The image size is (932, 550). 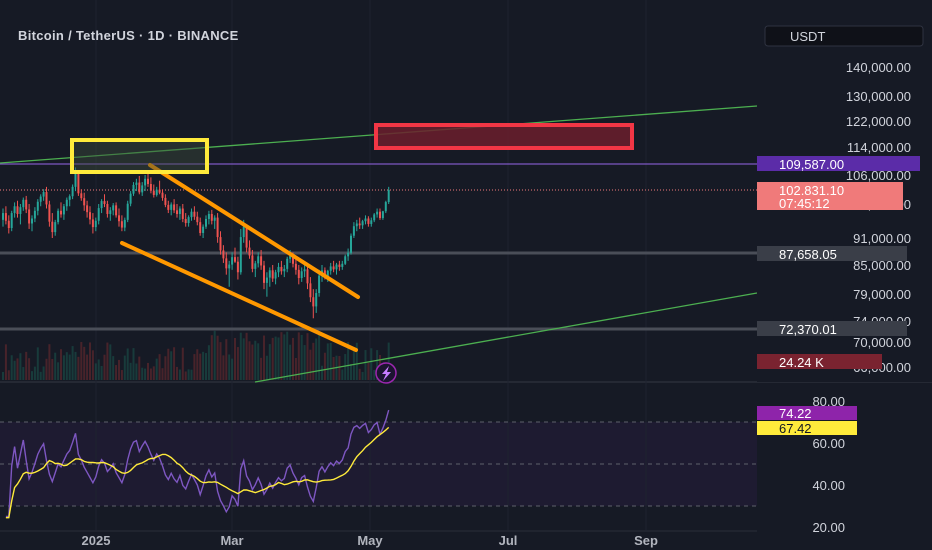 I want to click on chart-title: Bitcoin / TetherUS · 1D · BINANCE, so click(x=128, y=35).